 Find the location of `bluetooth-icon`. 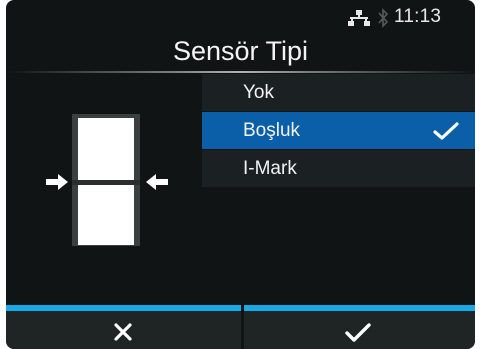

bluetooth-icon is located at coordinates (383, 18).